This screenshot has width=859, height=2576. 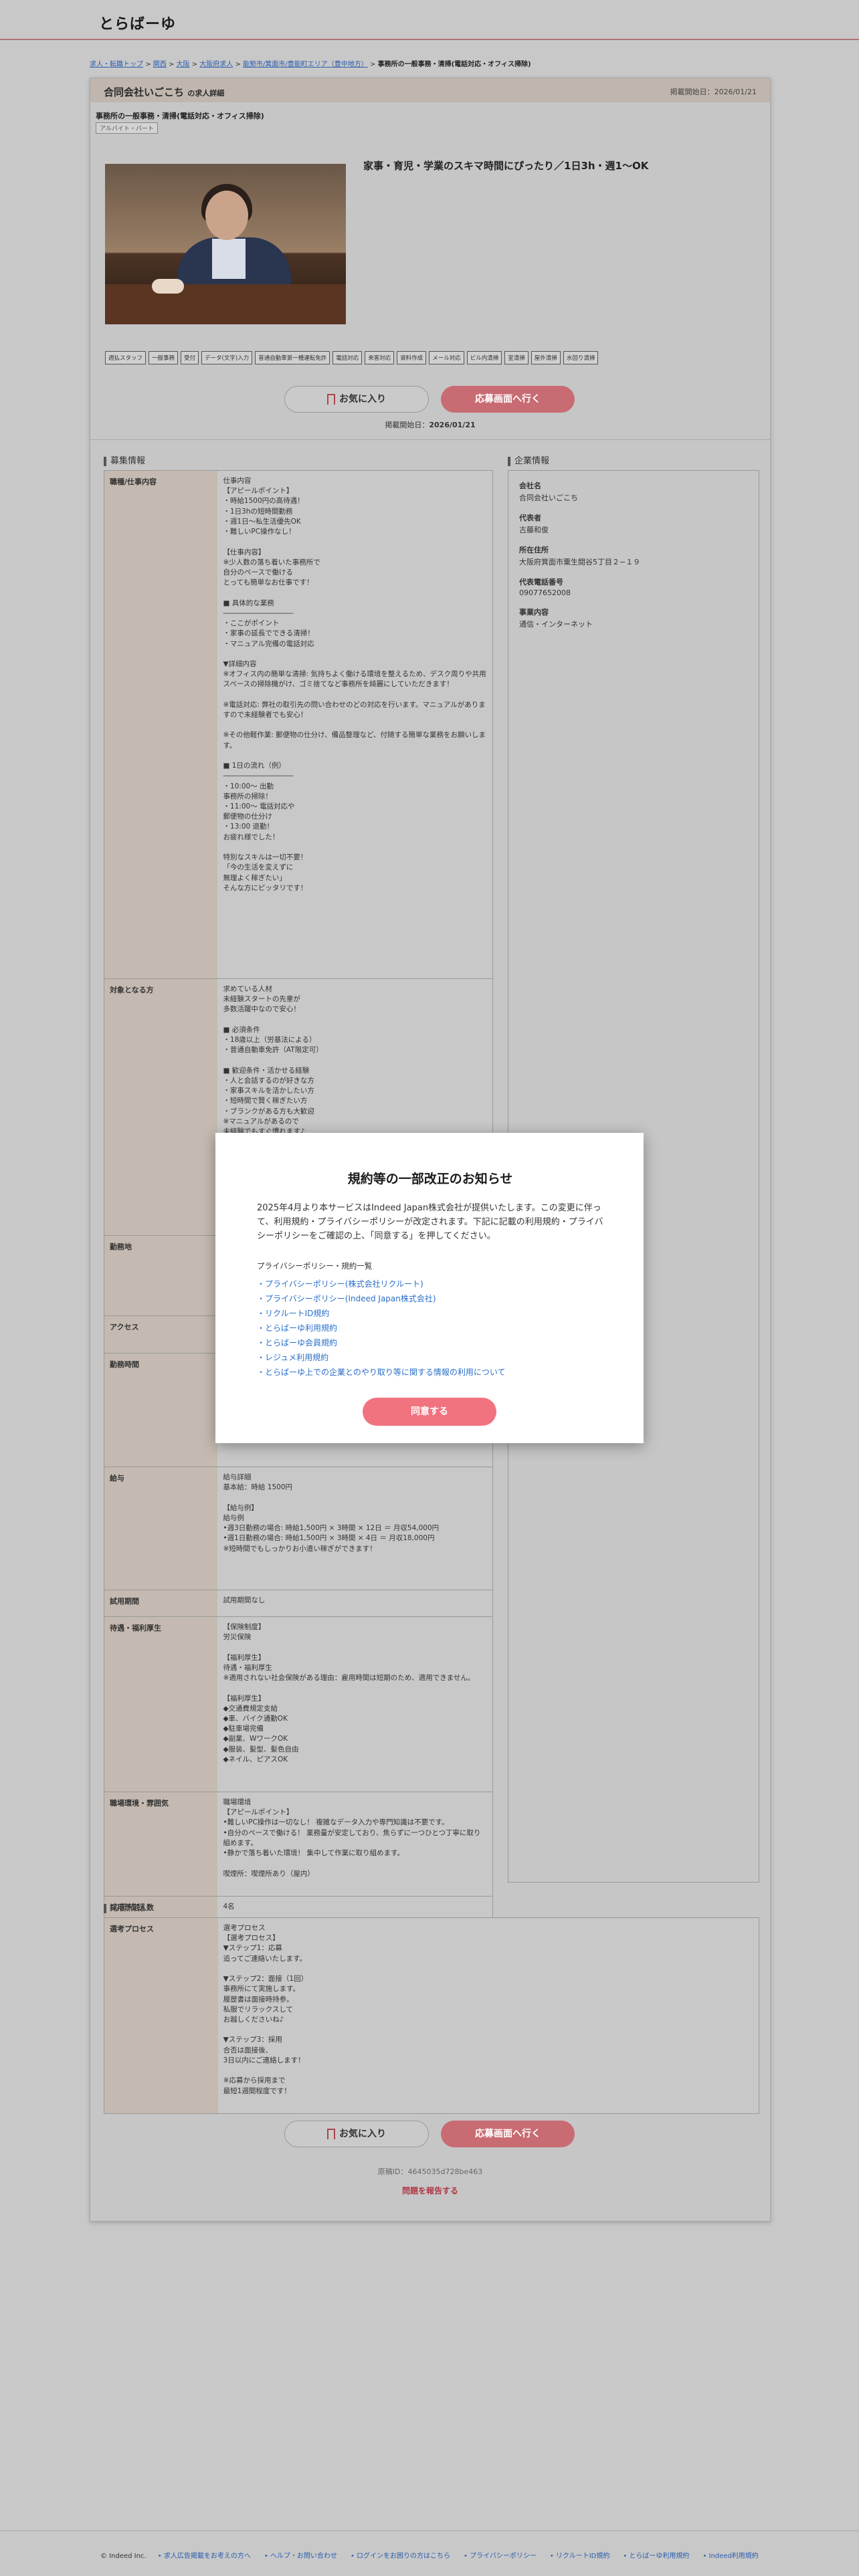 I want to click on modal-policy-link: ・とらばーゆ会員規約, so click(x=430, y=1342).